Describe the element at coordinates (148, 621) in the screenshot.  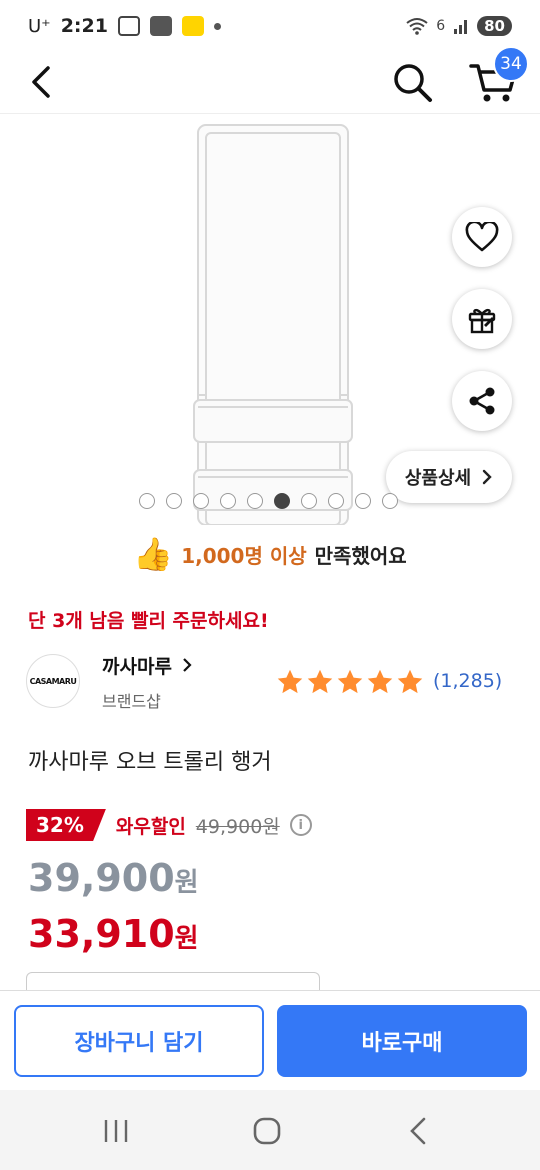
I see `stock-notice: 단 3개 남음 빨리 주문하세요!` at that location.